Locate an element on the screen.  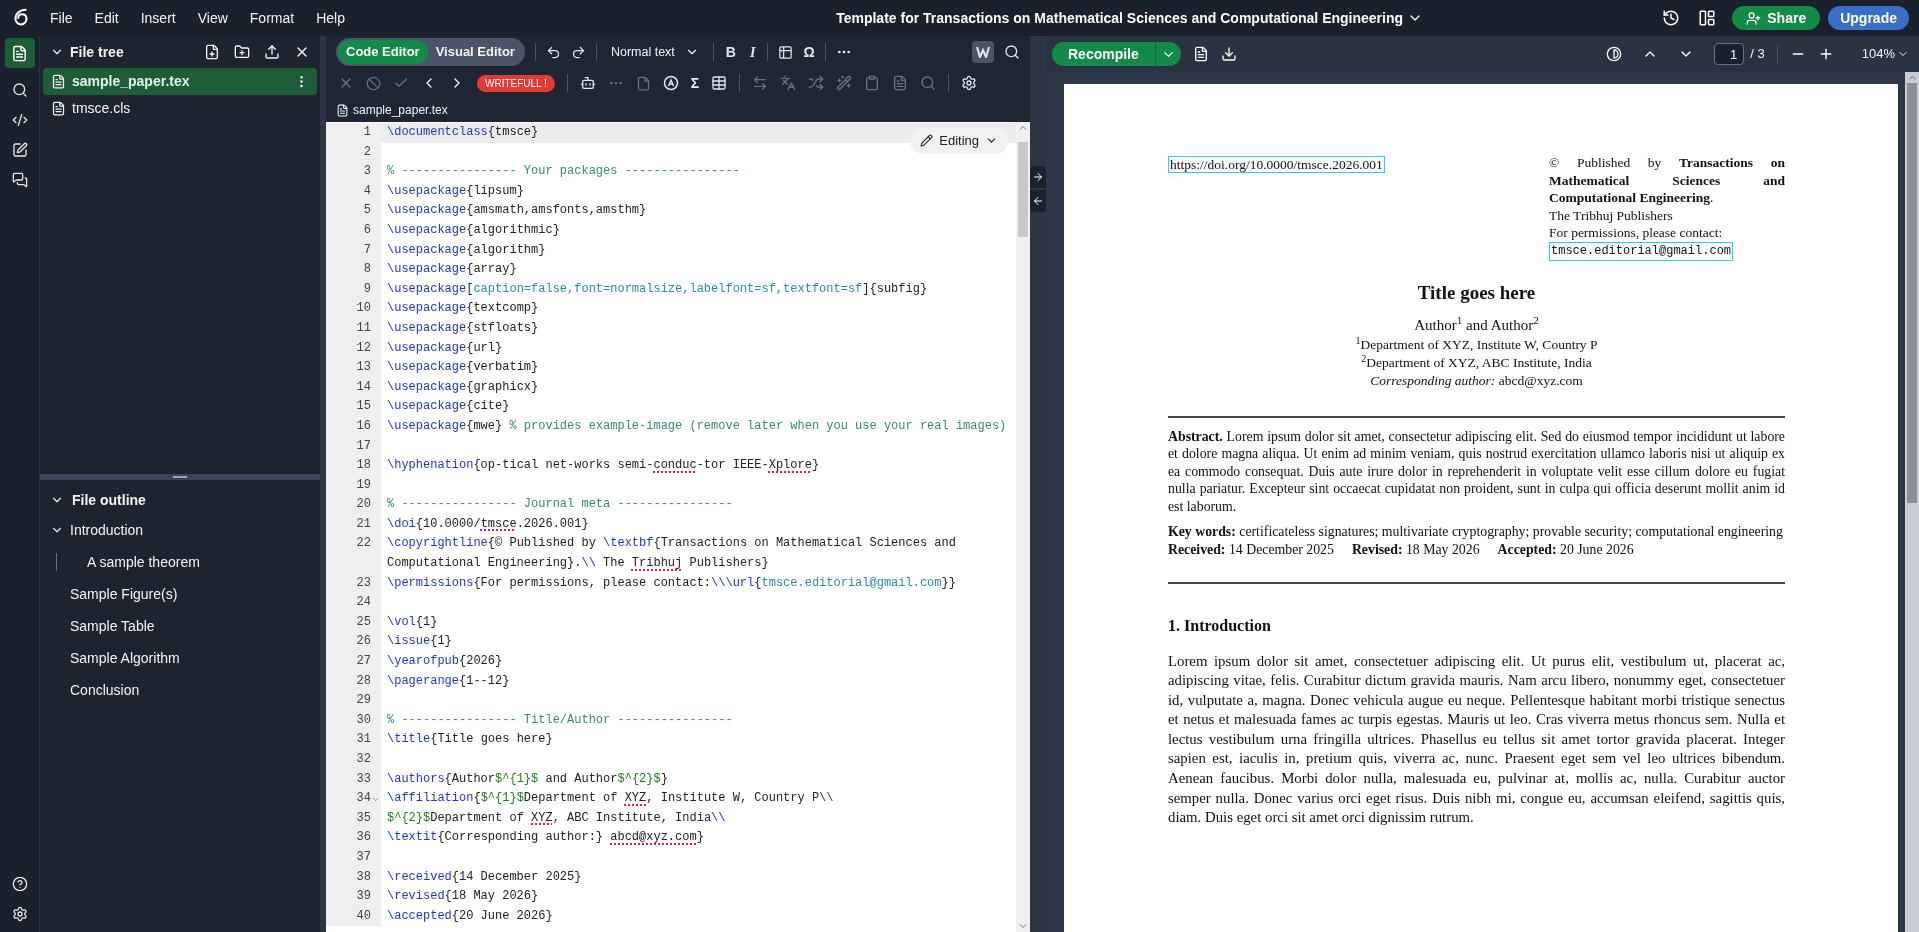
layout-icon is located at coordinates (1707, 18).